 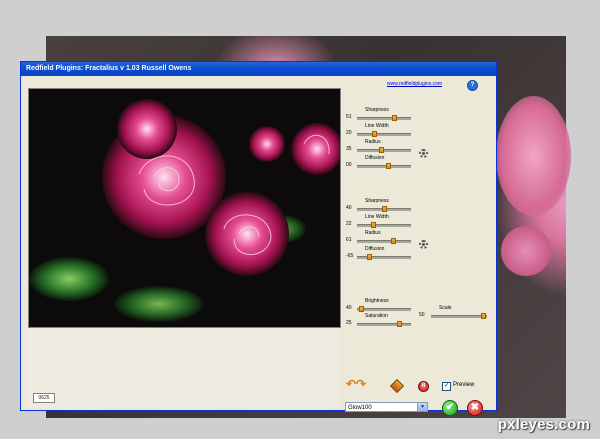 I want to click on website-link: www.redfieldplugins.com, so click(x=414, y=84).